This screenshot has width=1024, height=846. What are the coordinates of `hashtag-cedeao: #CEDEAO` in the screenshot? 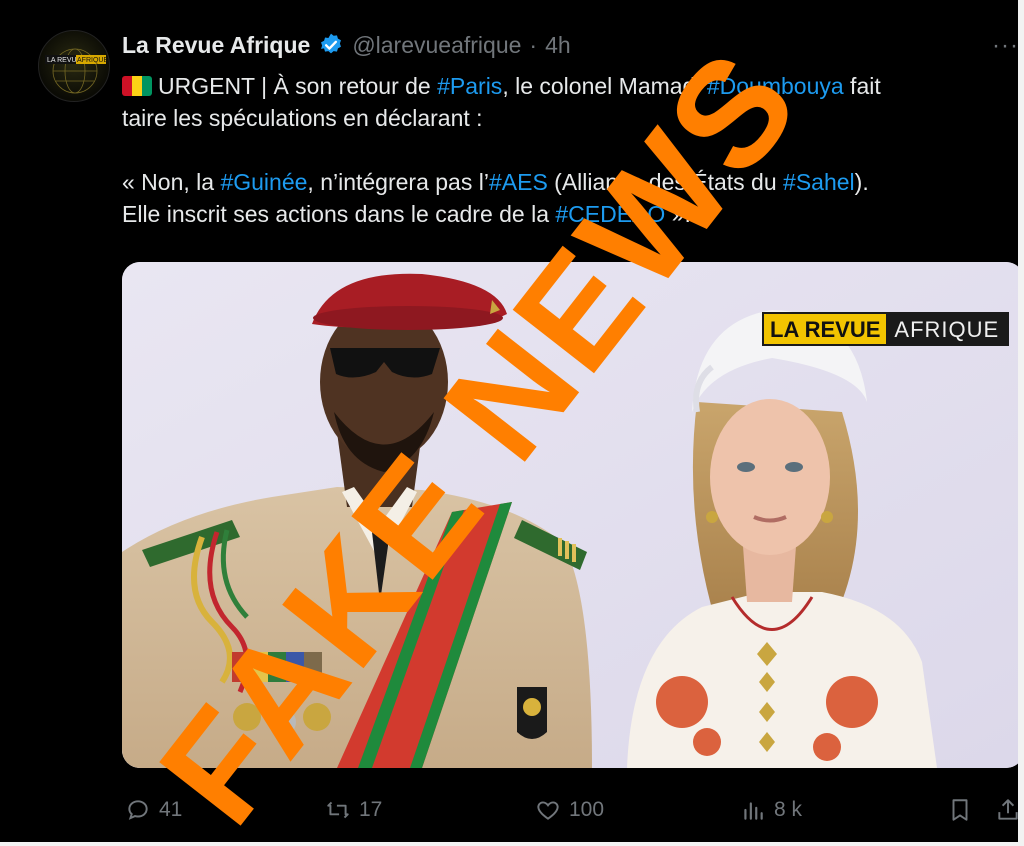 It's located at (610, 214).